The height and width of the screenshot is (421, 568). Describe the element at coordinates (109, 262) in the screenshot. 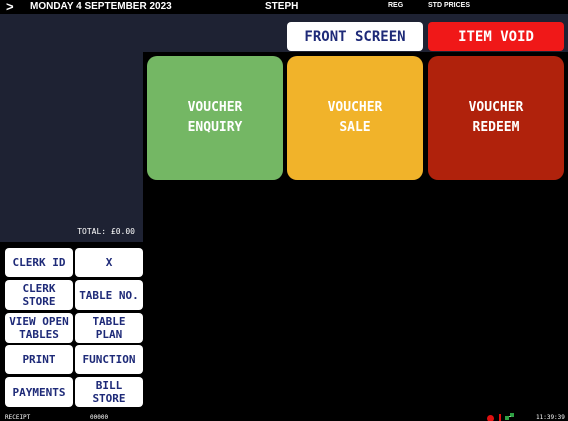

I see `x-button: X` at that location.